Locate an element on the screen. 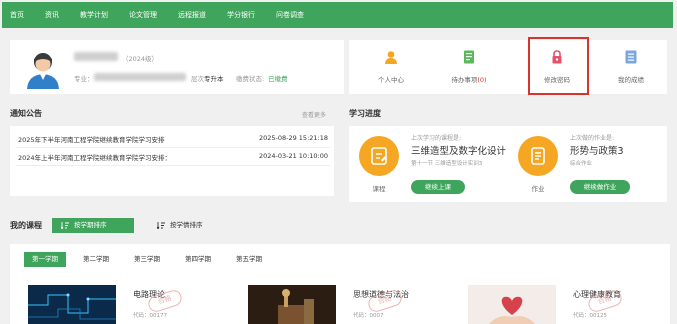 This screenshot has width=677, height=324. todo-icon is located at coordinates (469, 57).